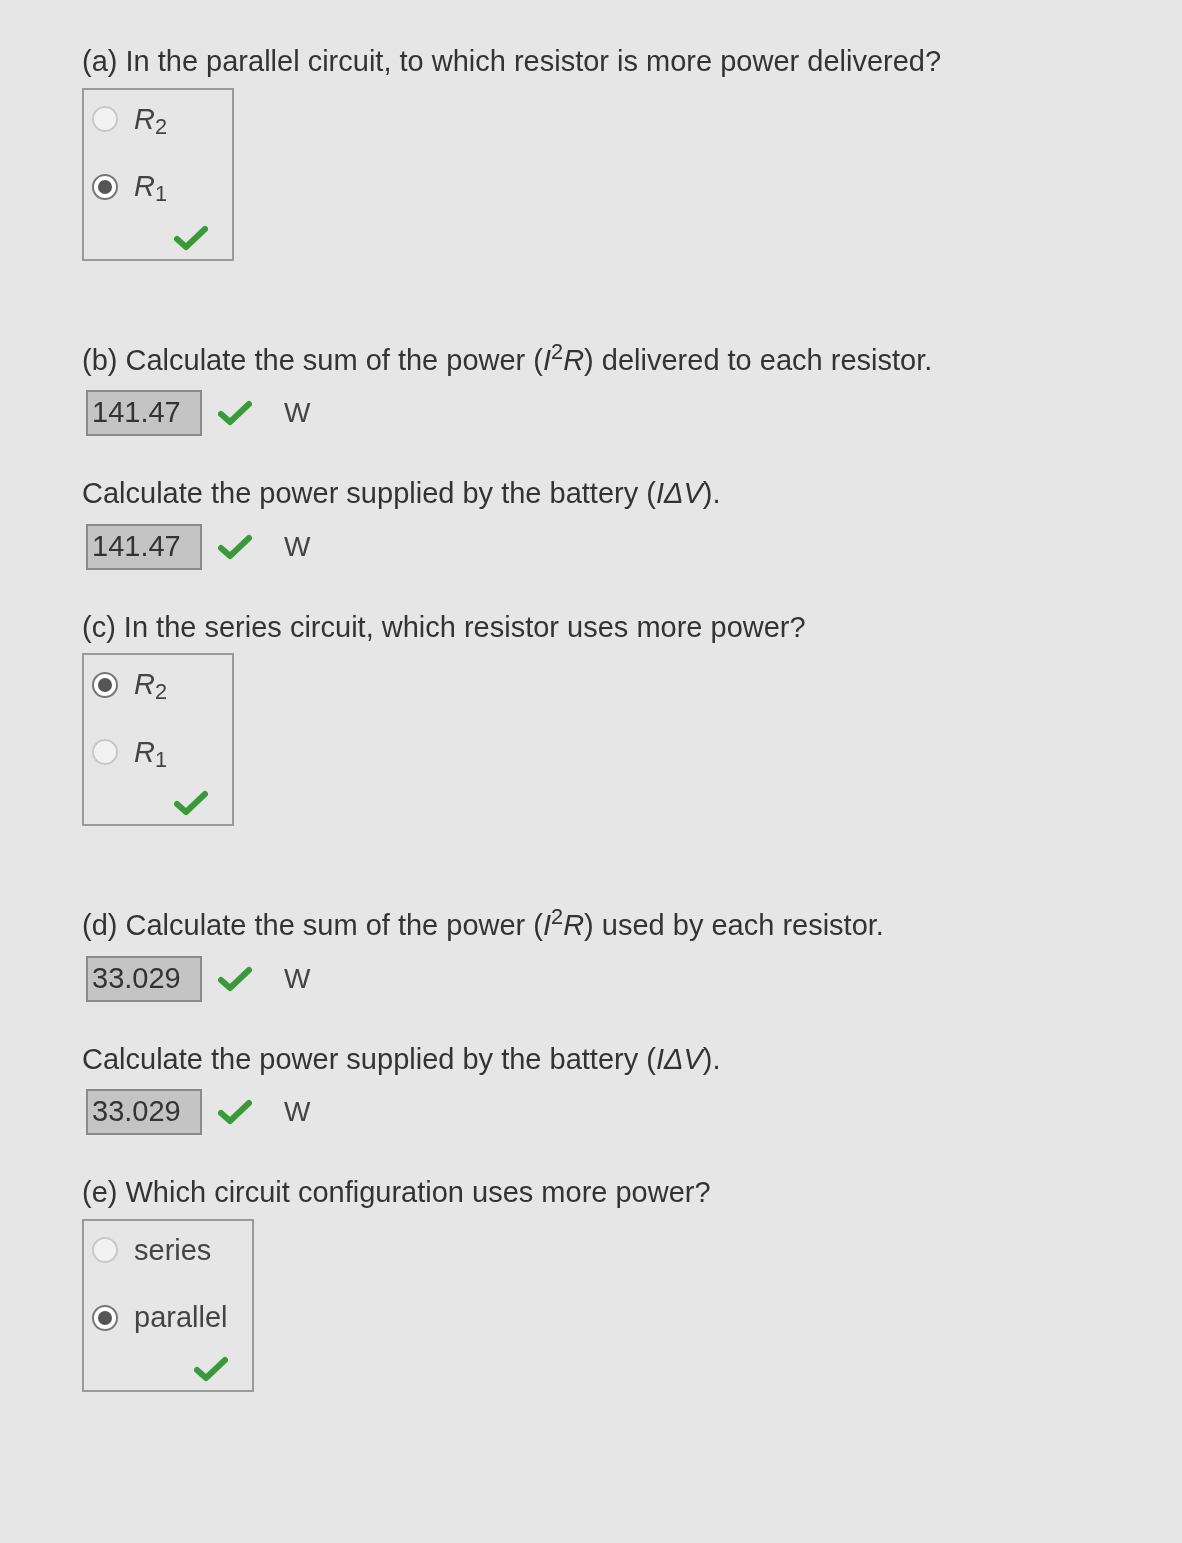 The width and height of the screenshot is (1182, 1543). Describe the element at coordinates (483, 925) in the screenshot. I see `question-text: (d) Calculate the sum of the power (I$^{2}$R) used by each resistor.` at that location.